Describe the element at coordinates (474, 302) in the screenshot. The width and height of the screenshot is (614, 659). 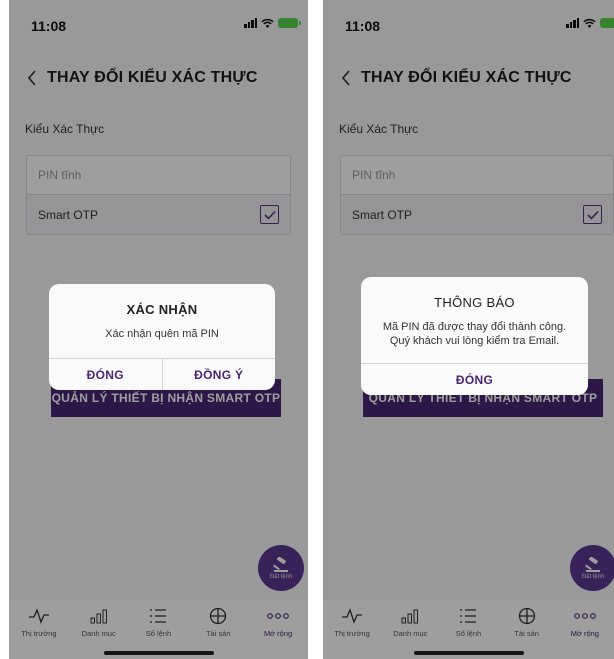
I see `dialog-title: THÔNG BÁO` at that location.